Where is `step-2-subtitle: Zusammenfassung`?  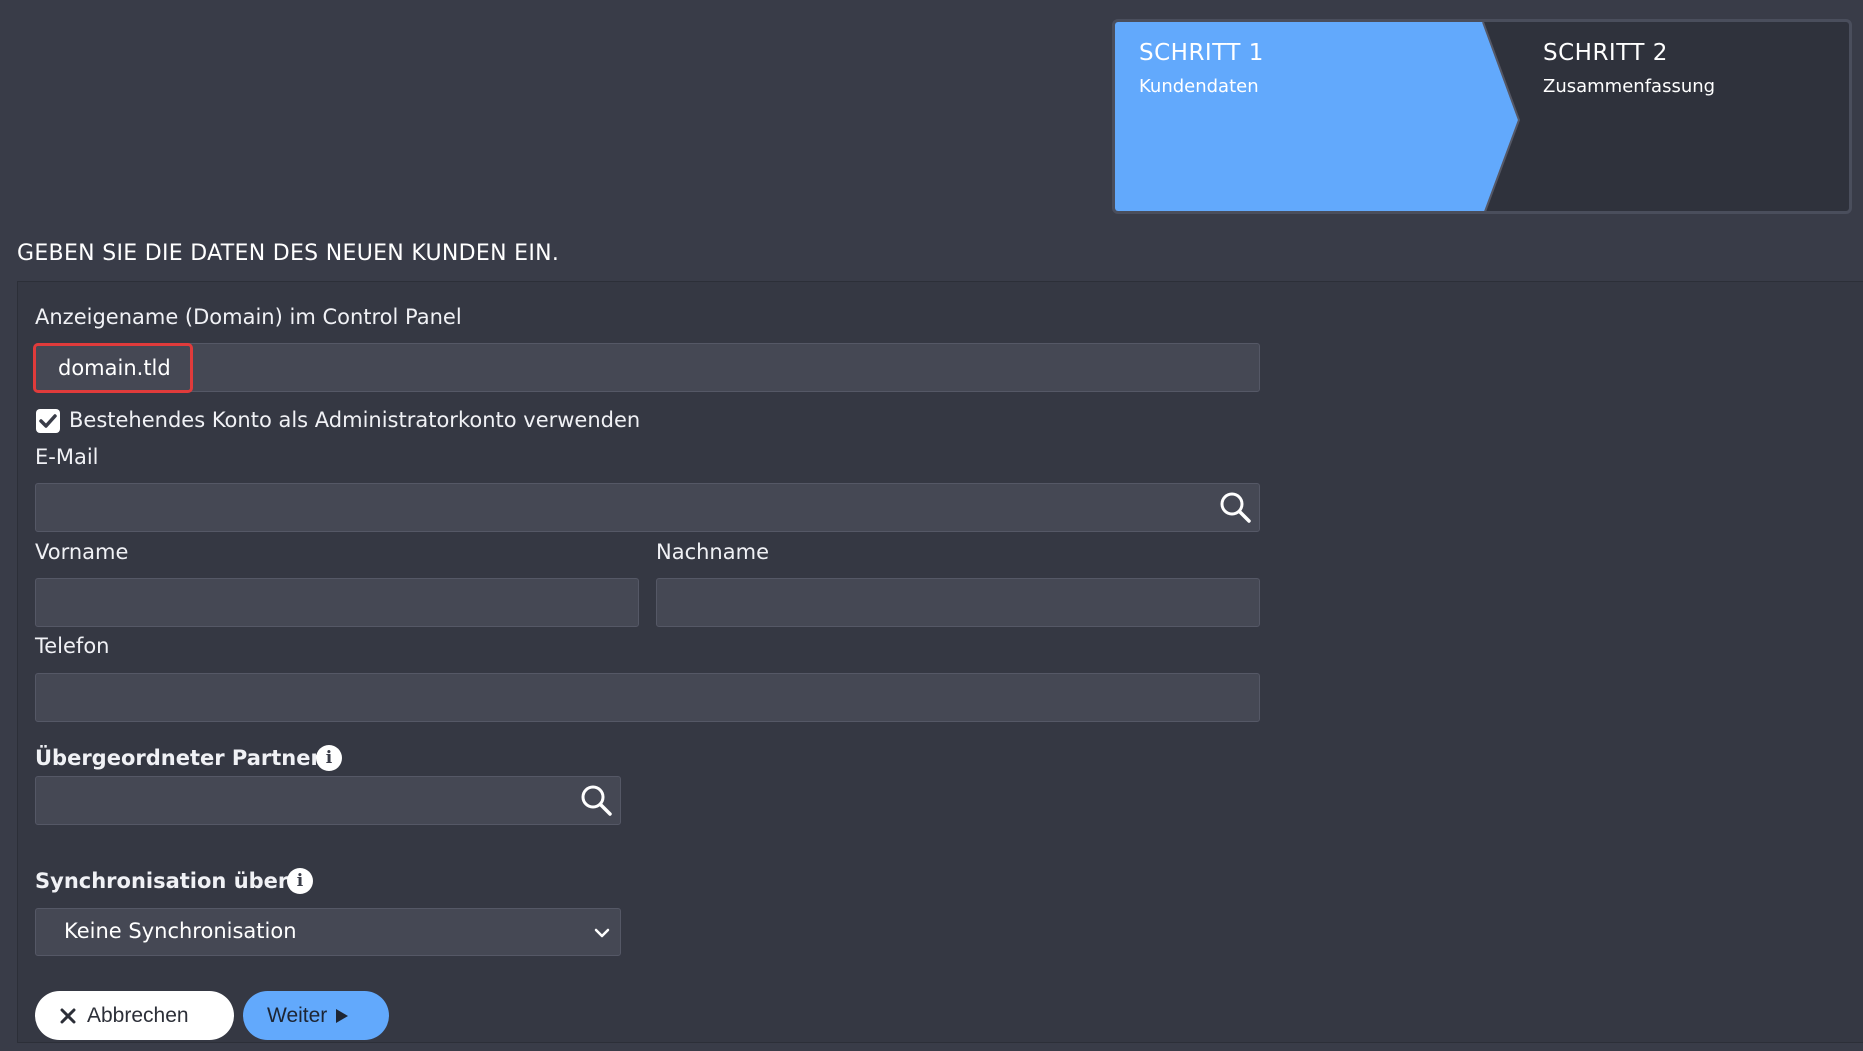
step-2-subtitle: Zusammenfassung is located at coordinates (1629, 86).